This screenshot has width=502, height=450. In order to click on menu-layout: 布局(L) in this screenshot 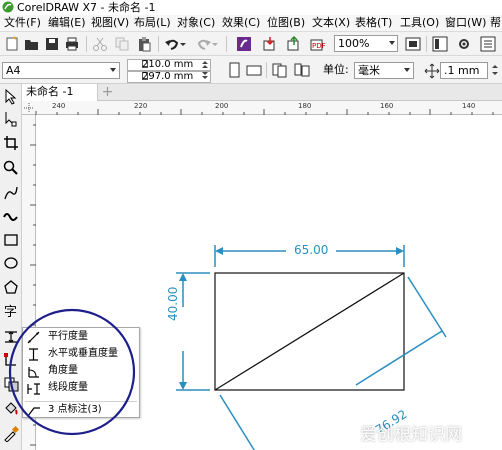, I will do `click(152, 23)`.